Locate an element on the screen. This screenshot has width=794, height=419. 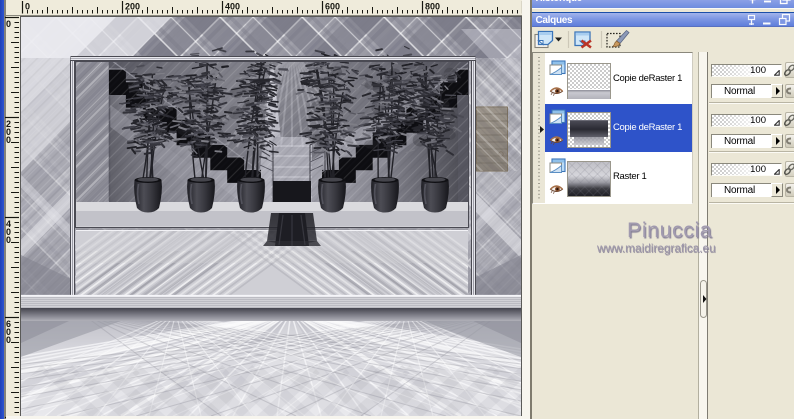
svg-text: 800 is located at coordinates (432, 7).